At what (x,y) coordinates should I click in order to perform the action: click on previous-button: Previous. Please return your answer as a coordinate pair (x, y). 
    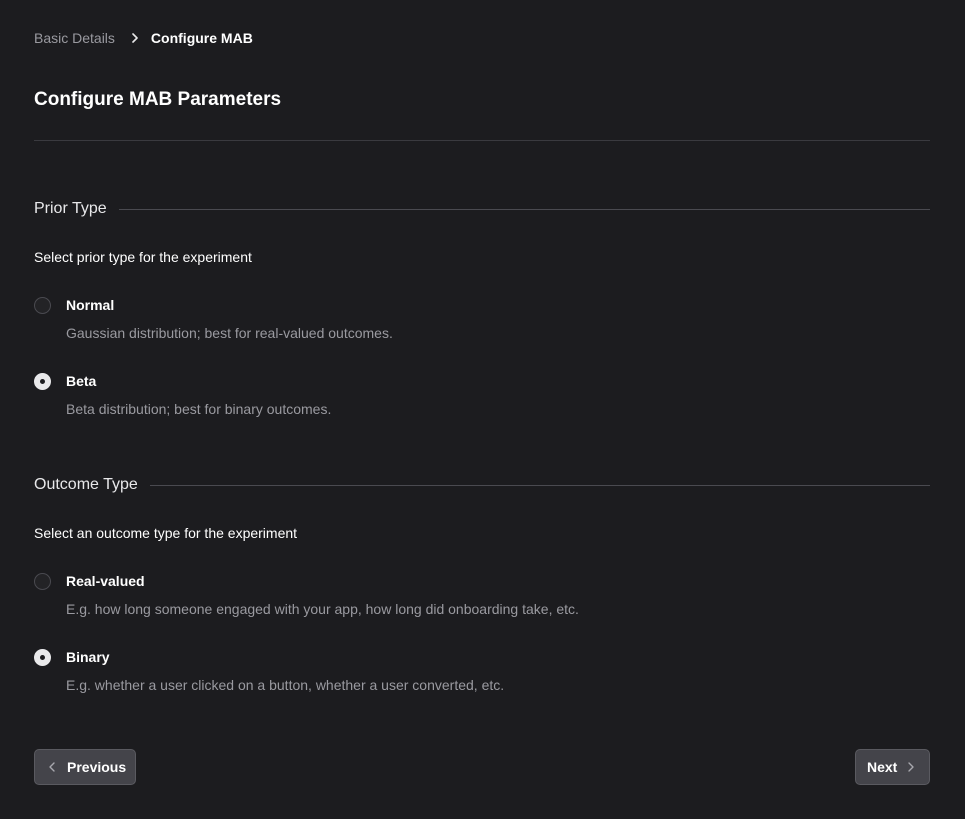
    Looking at the image, I should click on (85, 767).